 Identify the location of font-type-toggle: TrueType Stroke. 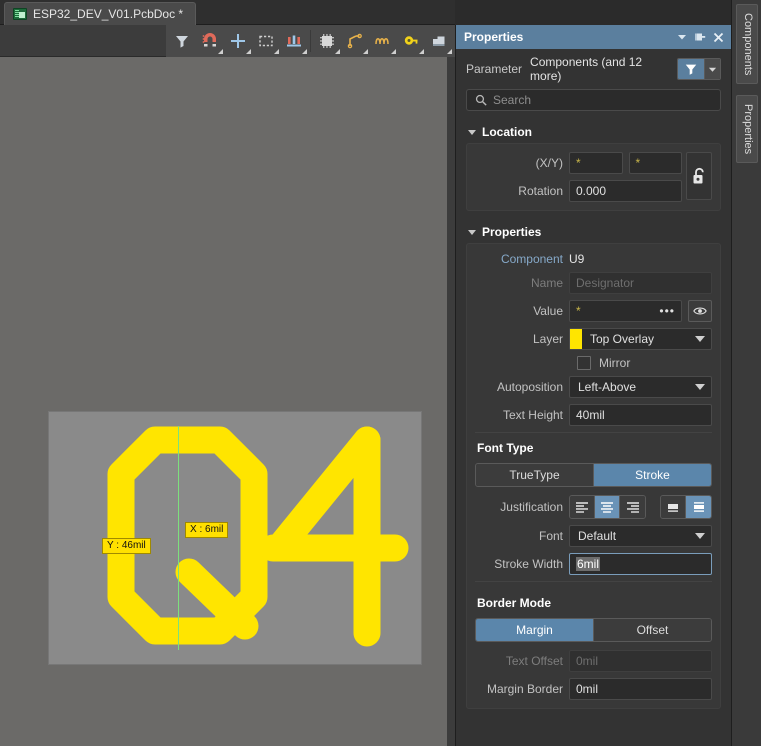
(593, 475).